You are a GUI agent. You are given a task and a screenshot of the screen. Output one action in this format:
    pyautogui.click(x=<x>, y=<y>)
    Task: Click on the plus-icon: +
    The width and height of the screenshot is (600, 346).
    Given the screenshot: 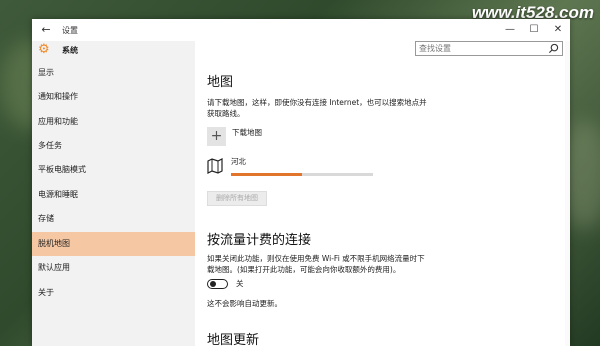 What is the action you would take?
    pyautogui.click(x=216, y=136)
    